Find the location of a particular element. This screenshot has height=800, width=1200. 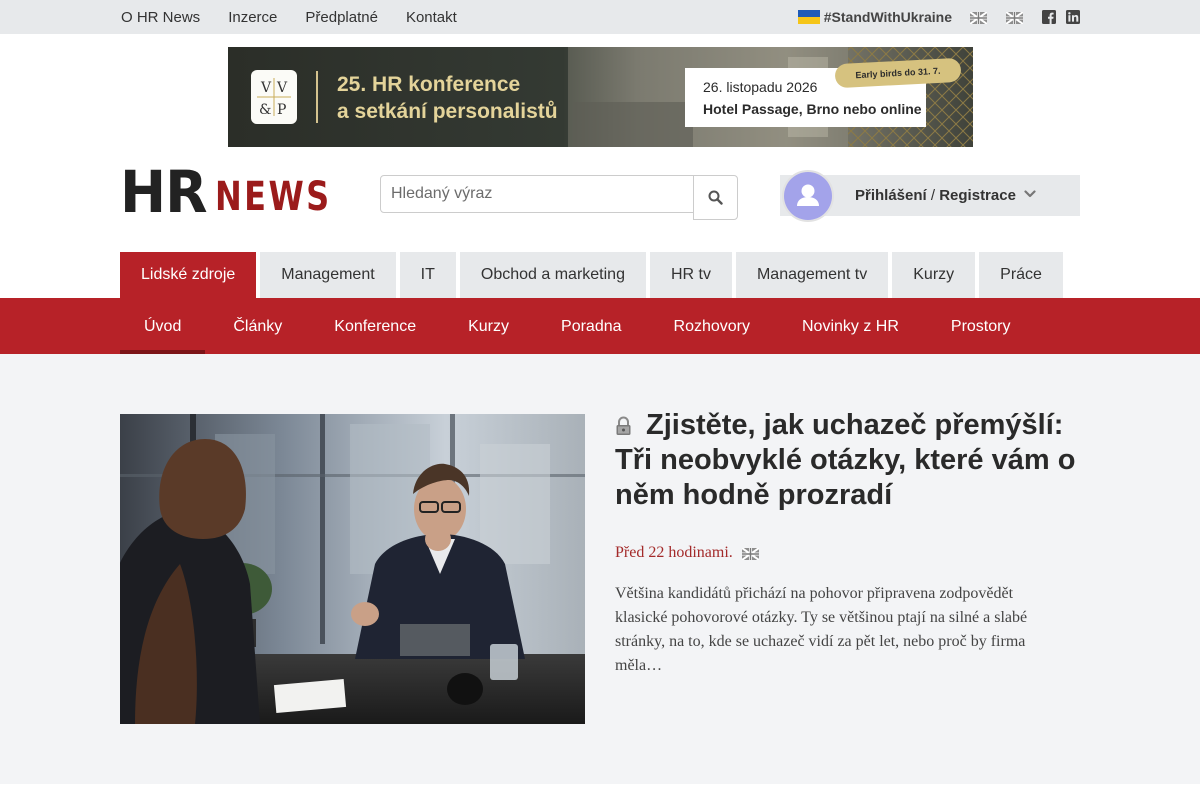

hrnews-logo: HR NEWS is located at coordinates (240, 192).